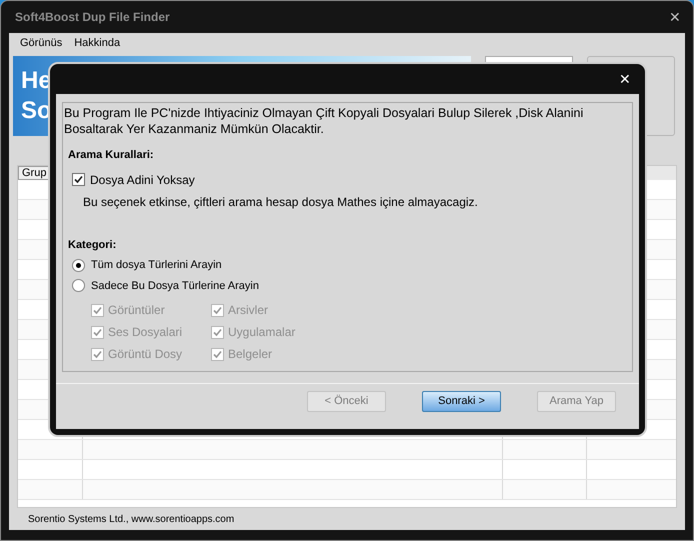 The height and width of the screenshot is (541, 694). I want to click on checkbox-label: Görüntü Dosy, so click(145, 354).